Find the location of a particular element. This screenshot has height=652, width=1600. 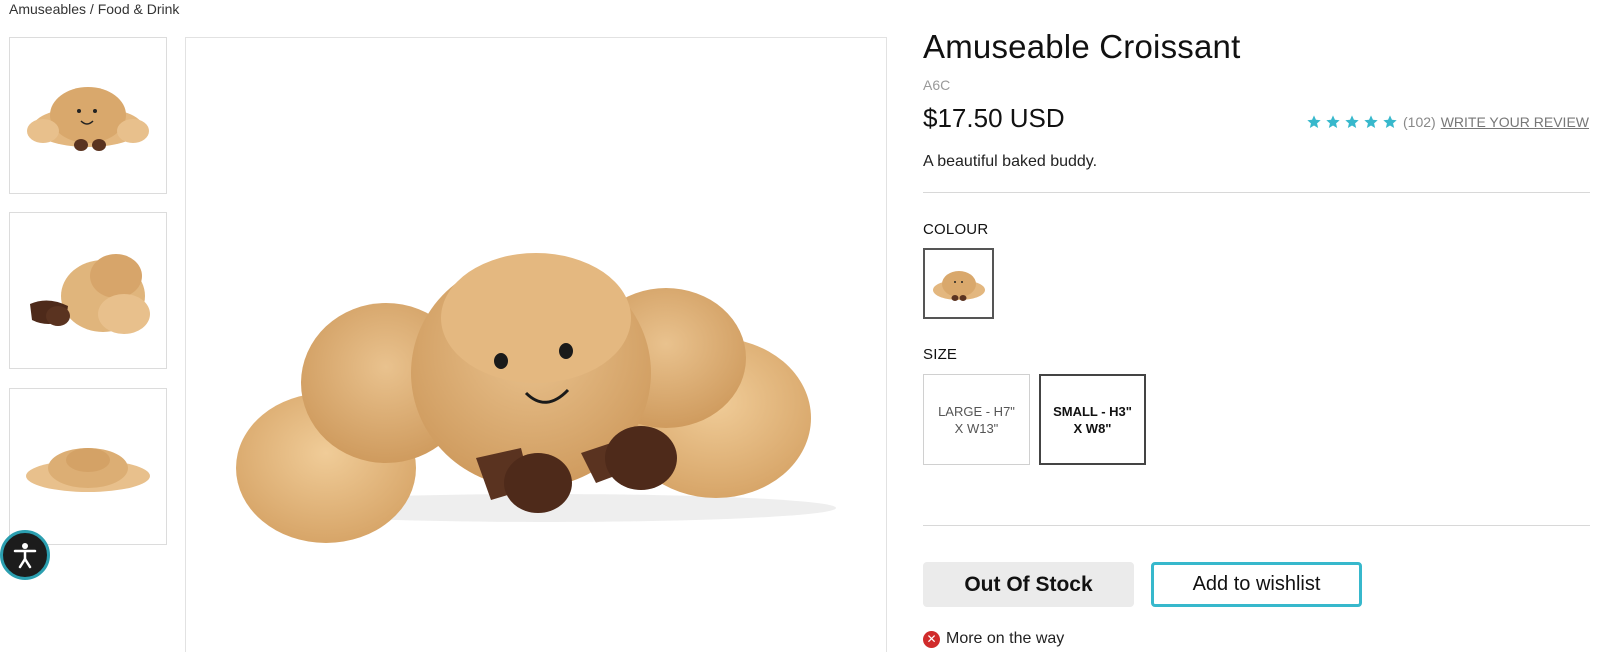

size-option-label: LARGE - H7" X W13" is located at coordinates (976, 419).